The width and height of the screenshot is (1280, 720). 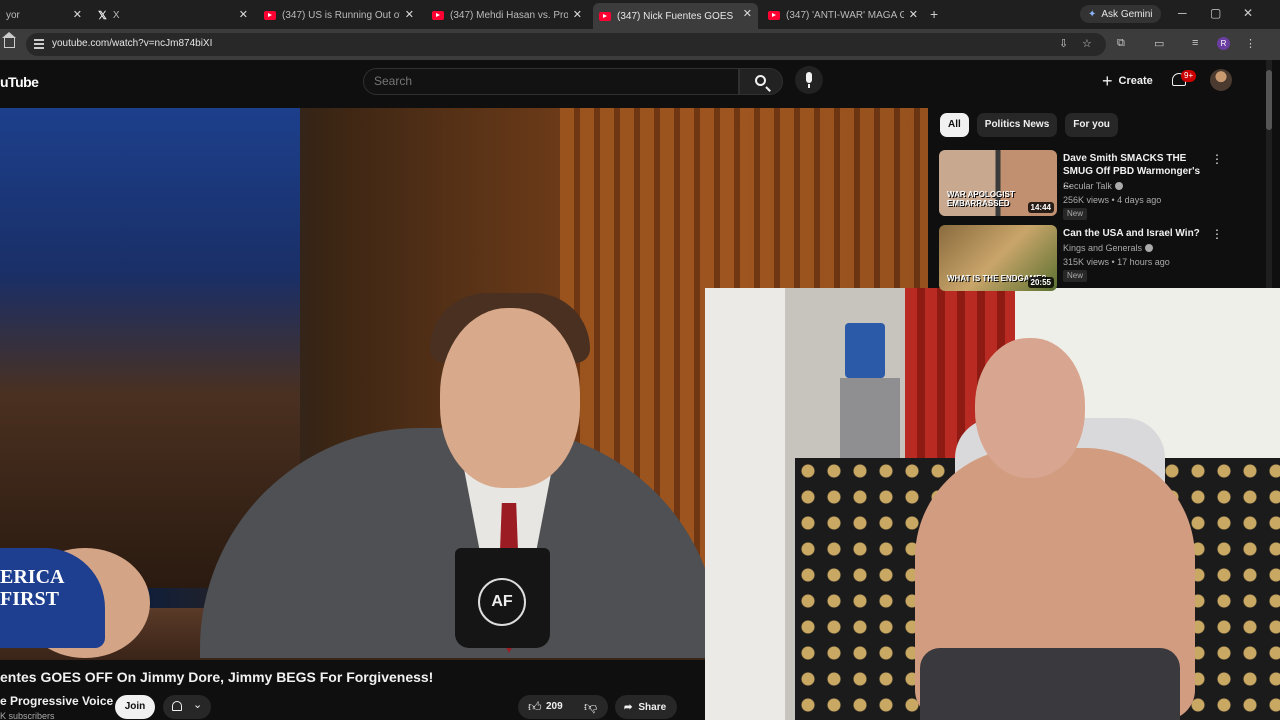 I want to click on video-thumbnail: WHAT IS THE ENDGAME? 20:55, so click(x=998, y=258).